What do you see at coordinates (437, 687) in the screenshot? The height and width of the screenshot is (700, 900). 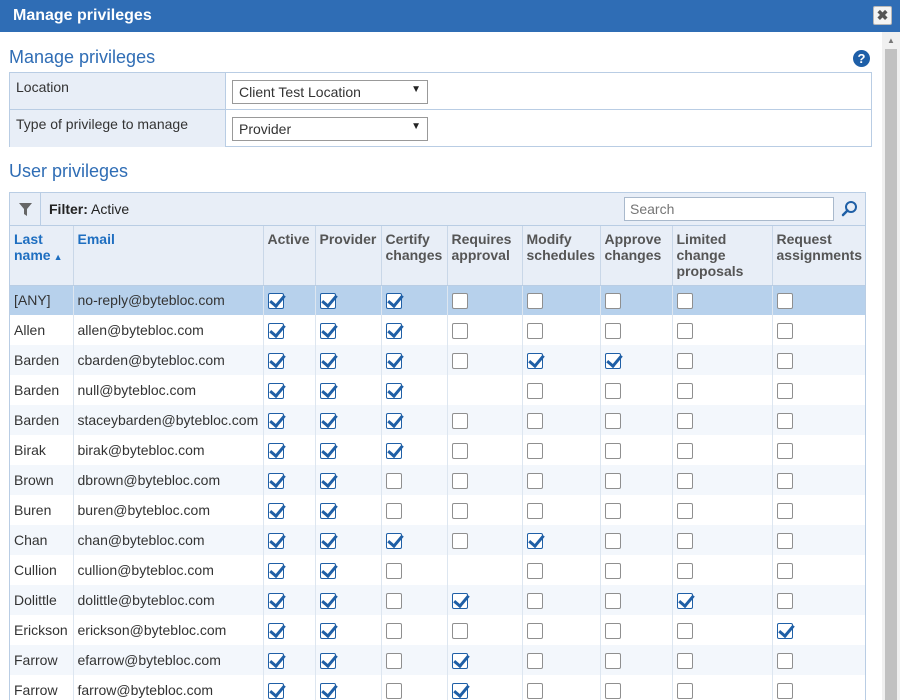 I see `table-row: Farrow farrow@bytebloc.com` at bounding box center [437, 687].